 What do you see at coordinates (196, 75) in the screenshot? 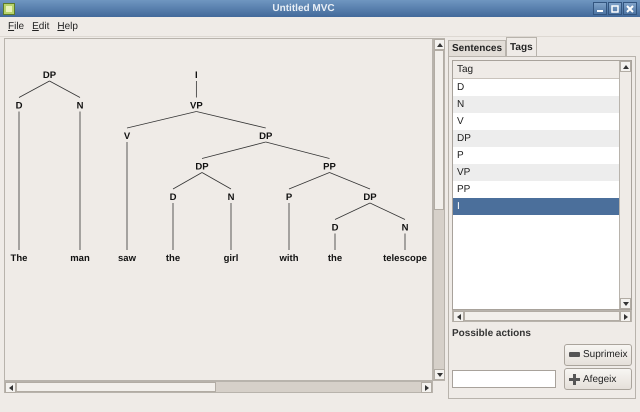
I see `node-label: I` at bounding box center [196, 75].